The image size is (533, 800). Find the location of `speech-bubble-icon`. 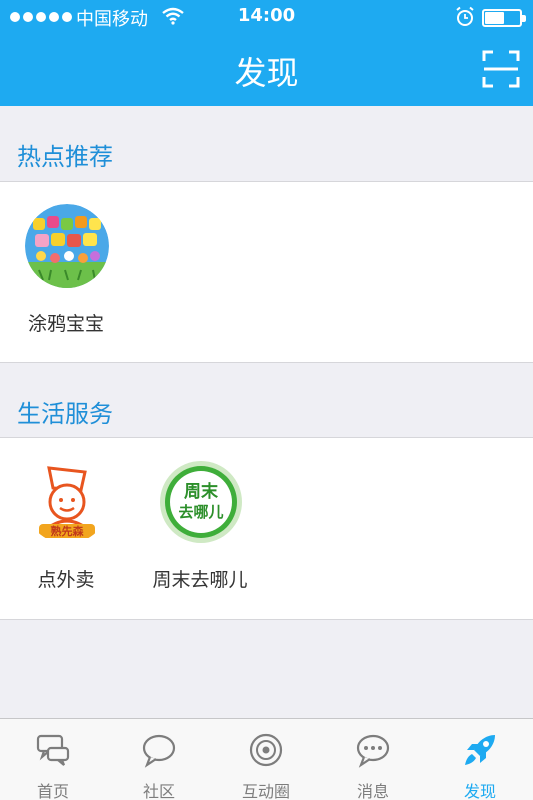

speech-bubble-icon is located at coordinates (159, 751).